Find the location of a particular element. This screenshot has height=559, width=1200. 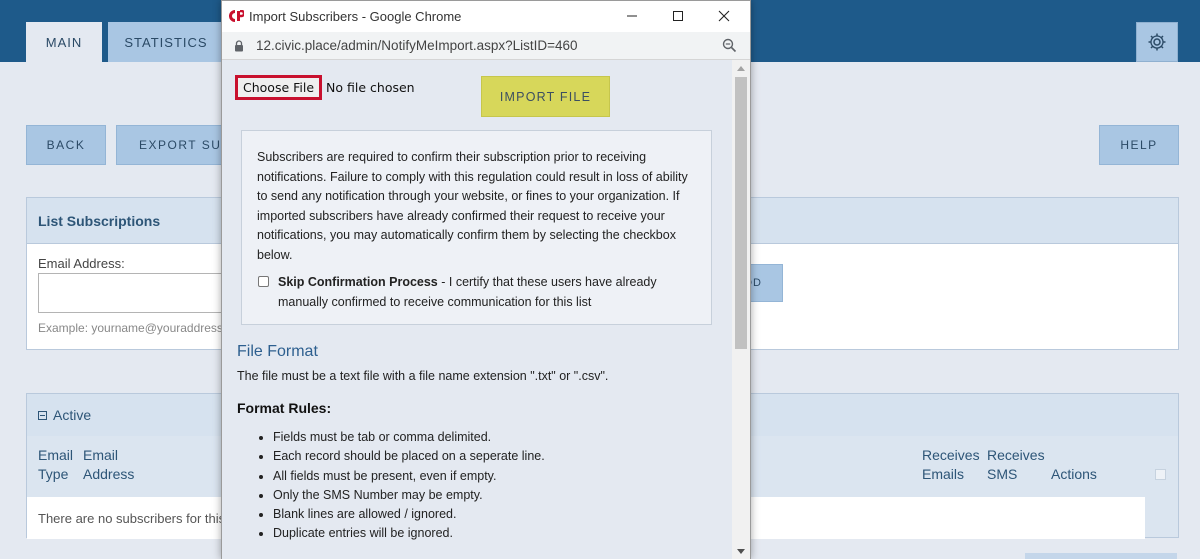

window-title: Import Subscribers - Google Chrome is located at coordinates (355, 16).